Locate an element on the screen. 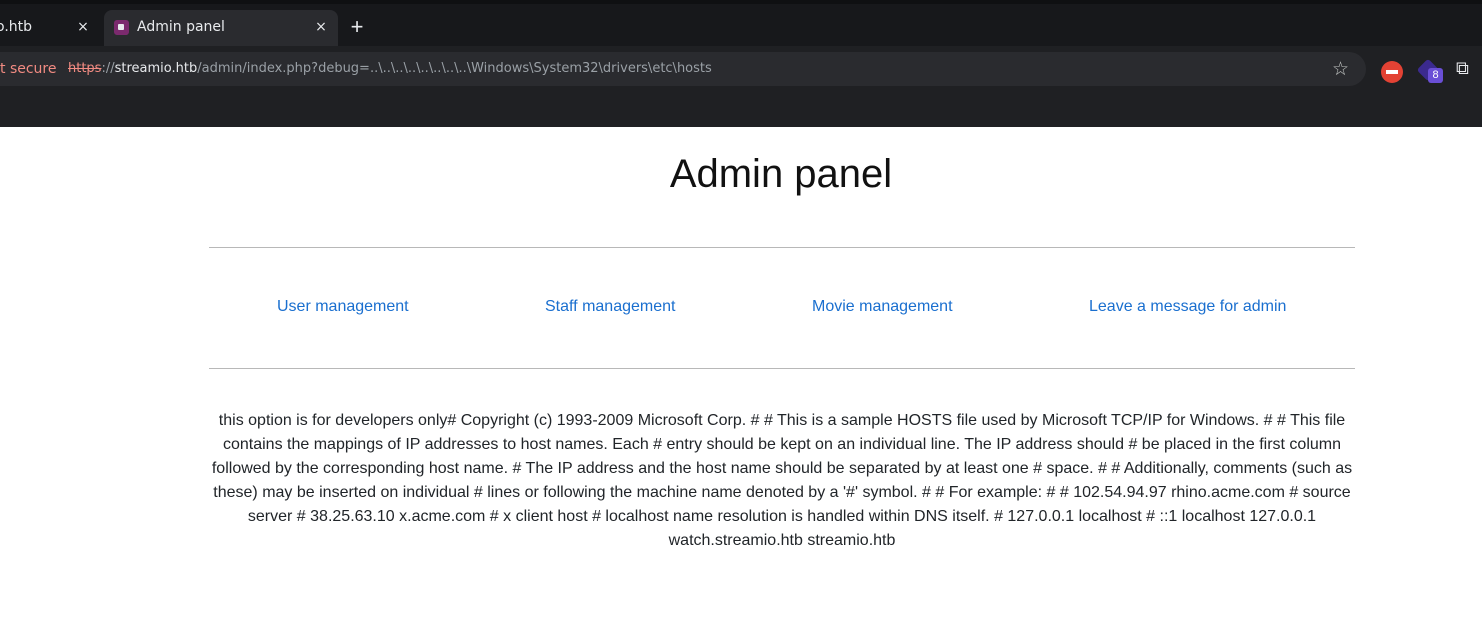 The width and height of the screenshot is (1482, 629). not-secure-indicator: t secure is located at coordinates (28, 69).